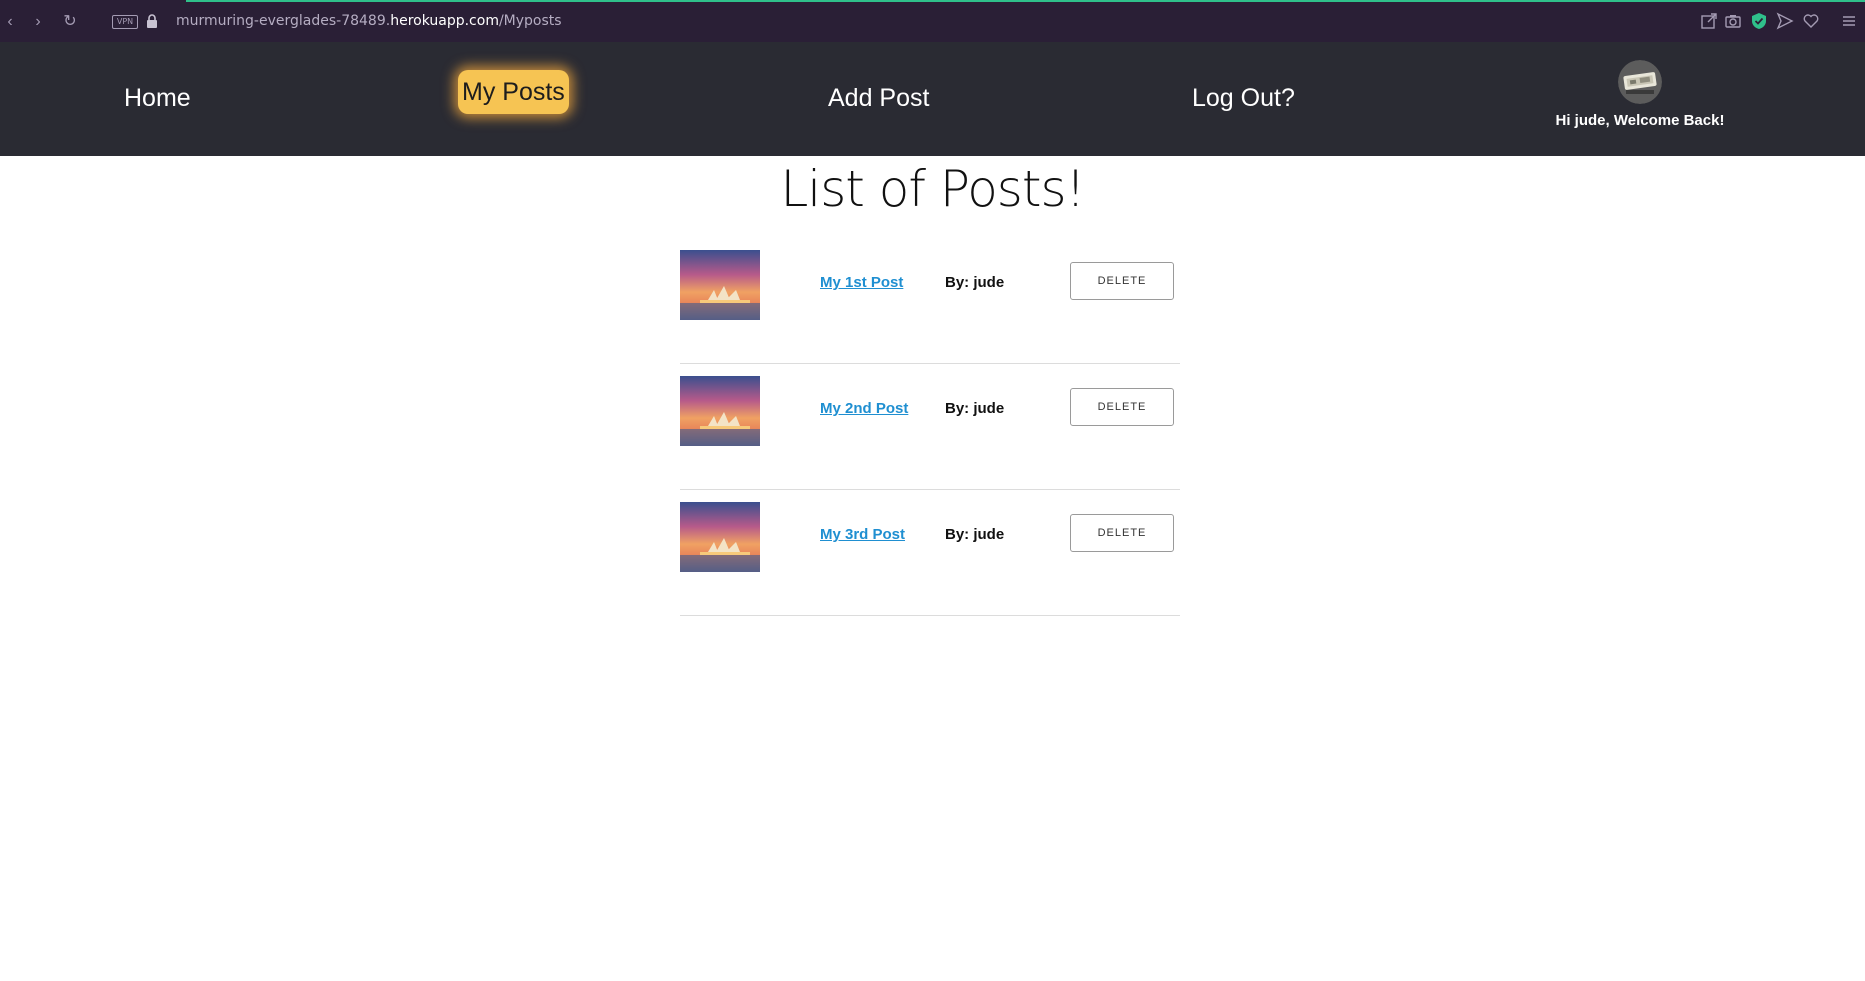  I want to click on share-icon, so click(1709, 21).